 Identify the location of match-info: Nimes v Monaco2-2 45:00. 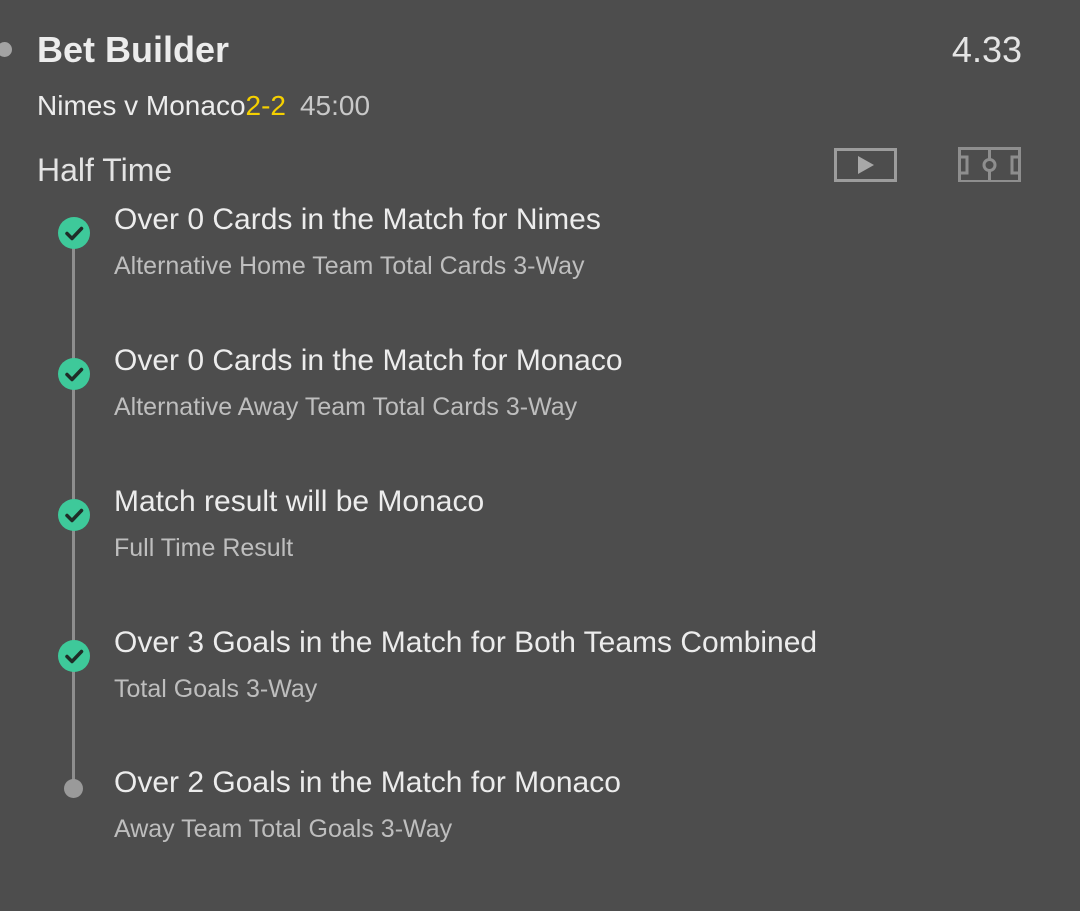
(203, 106).